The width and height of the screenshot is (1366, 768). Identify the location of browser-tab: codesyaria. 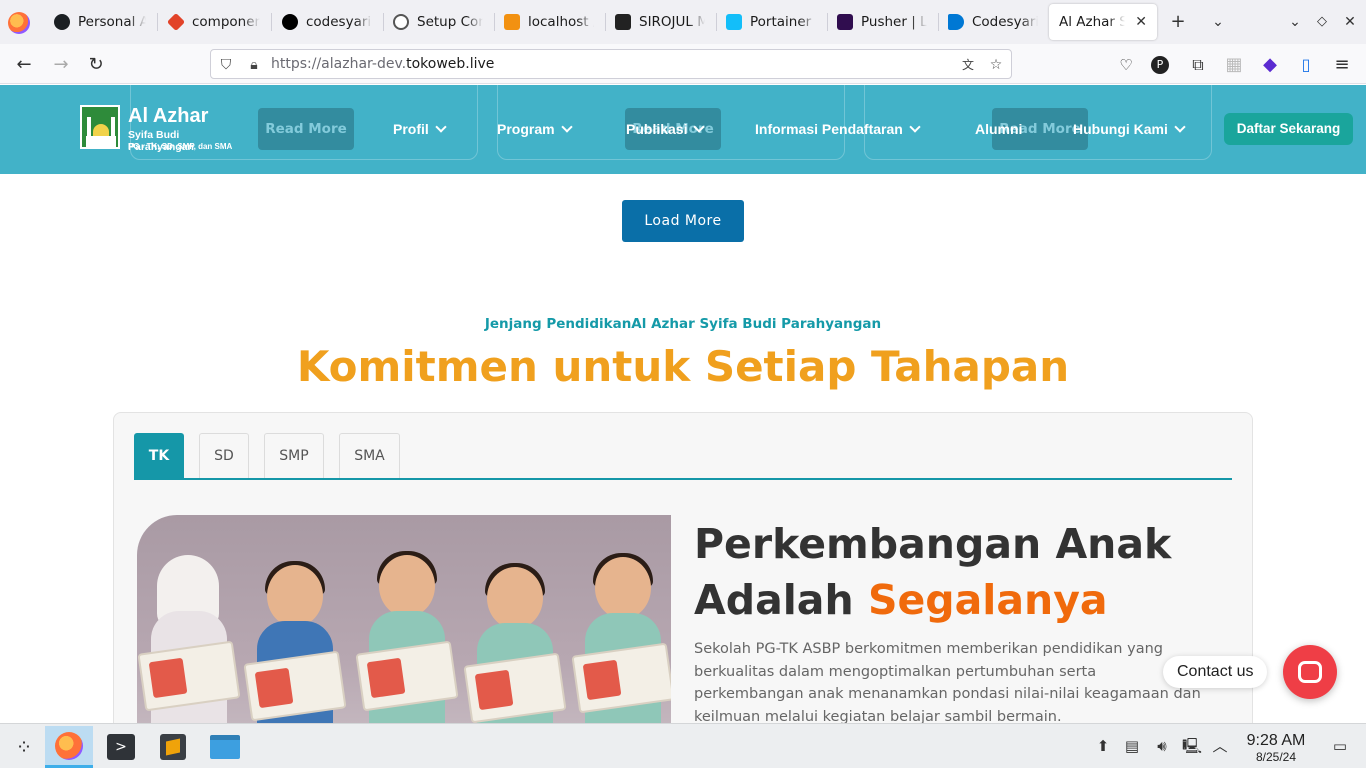
(327, 22).